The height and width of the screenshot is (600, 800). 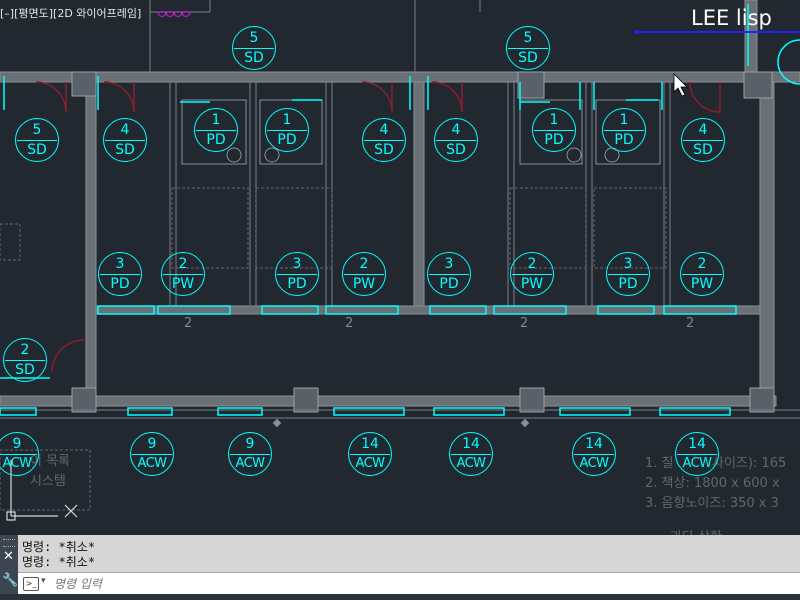 I want to click on legend-note: 시스템, so click(x=48, y=481).